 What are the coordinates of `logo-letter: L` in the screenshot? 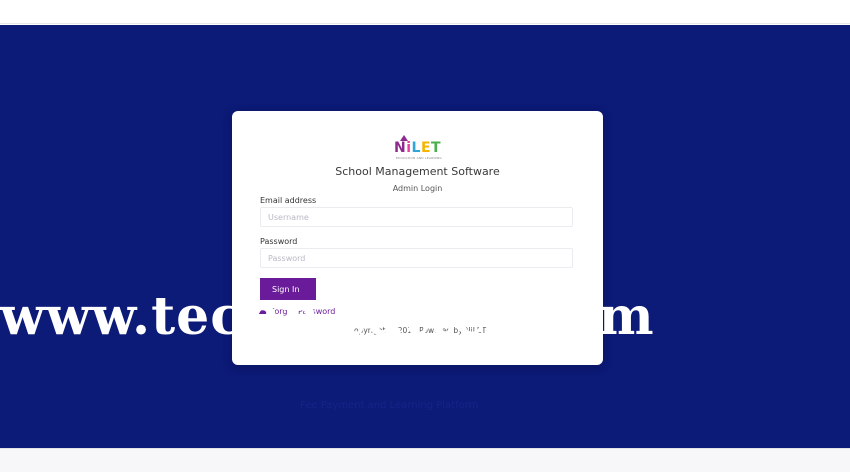 It's located at (416, 148).